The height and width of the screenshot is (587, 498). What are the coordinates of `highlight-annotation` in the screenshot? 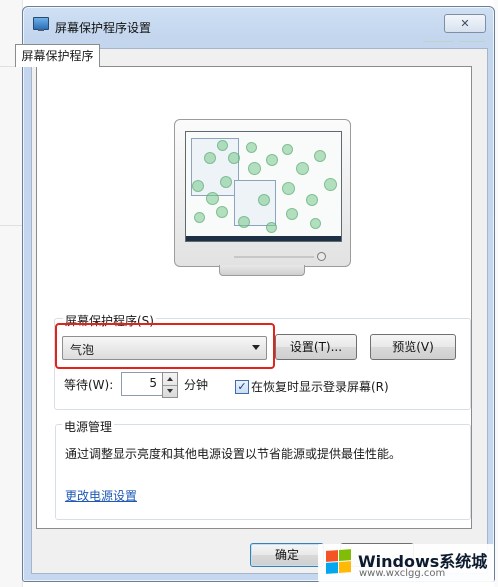 It's located at (165, 346).